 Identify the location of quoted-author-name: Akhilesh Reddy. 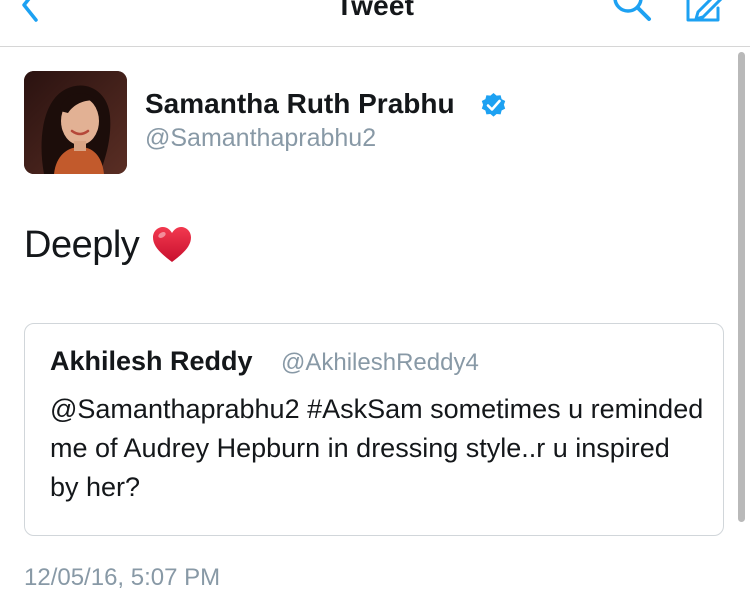
(151, 361).